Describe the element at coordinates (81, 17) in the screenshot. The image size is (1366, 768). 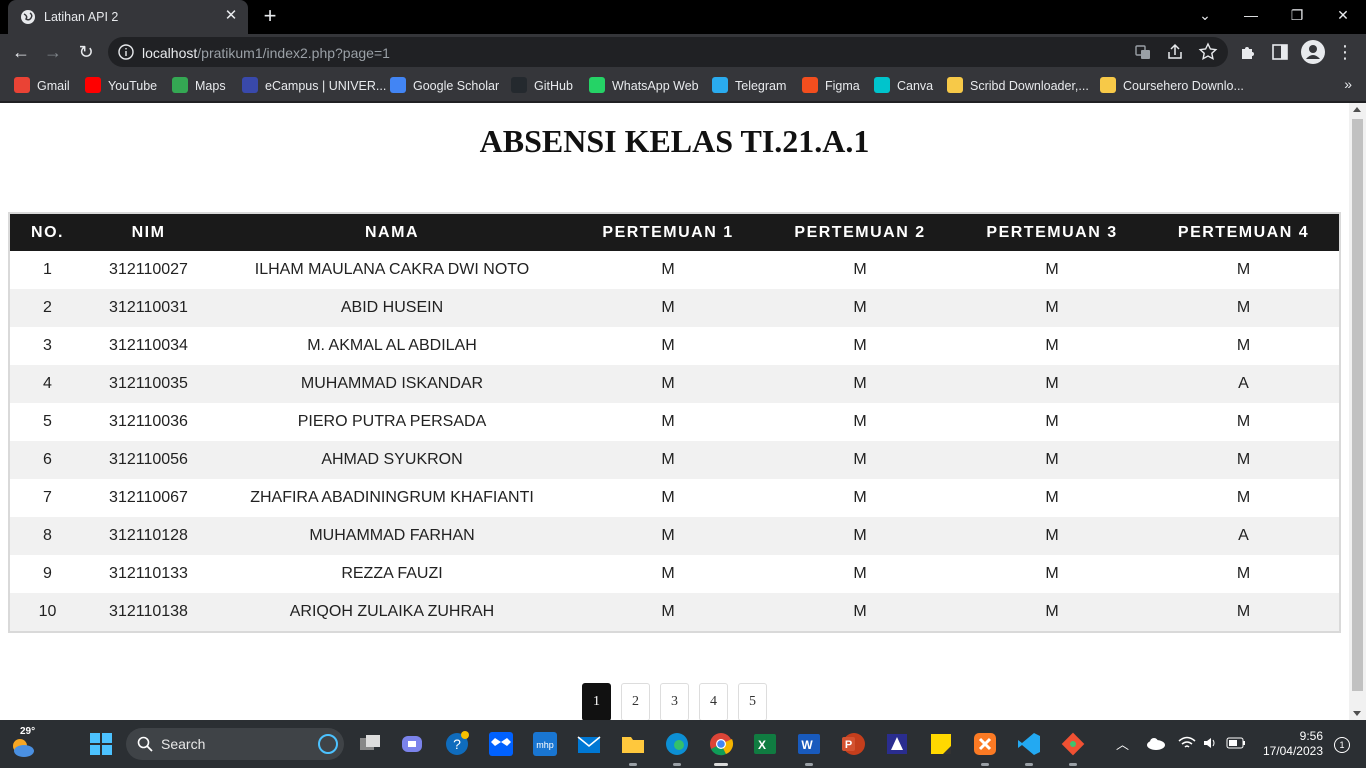
I see `tab-title: Latihan API 2` at that location.